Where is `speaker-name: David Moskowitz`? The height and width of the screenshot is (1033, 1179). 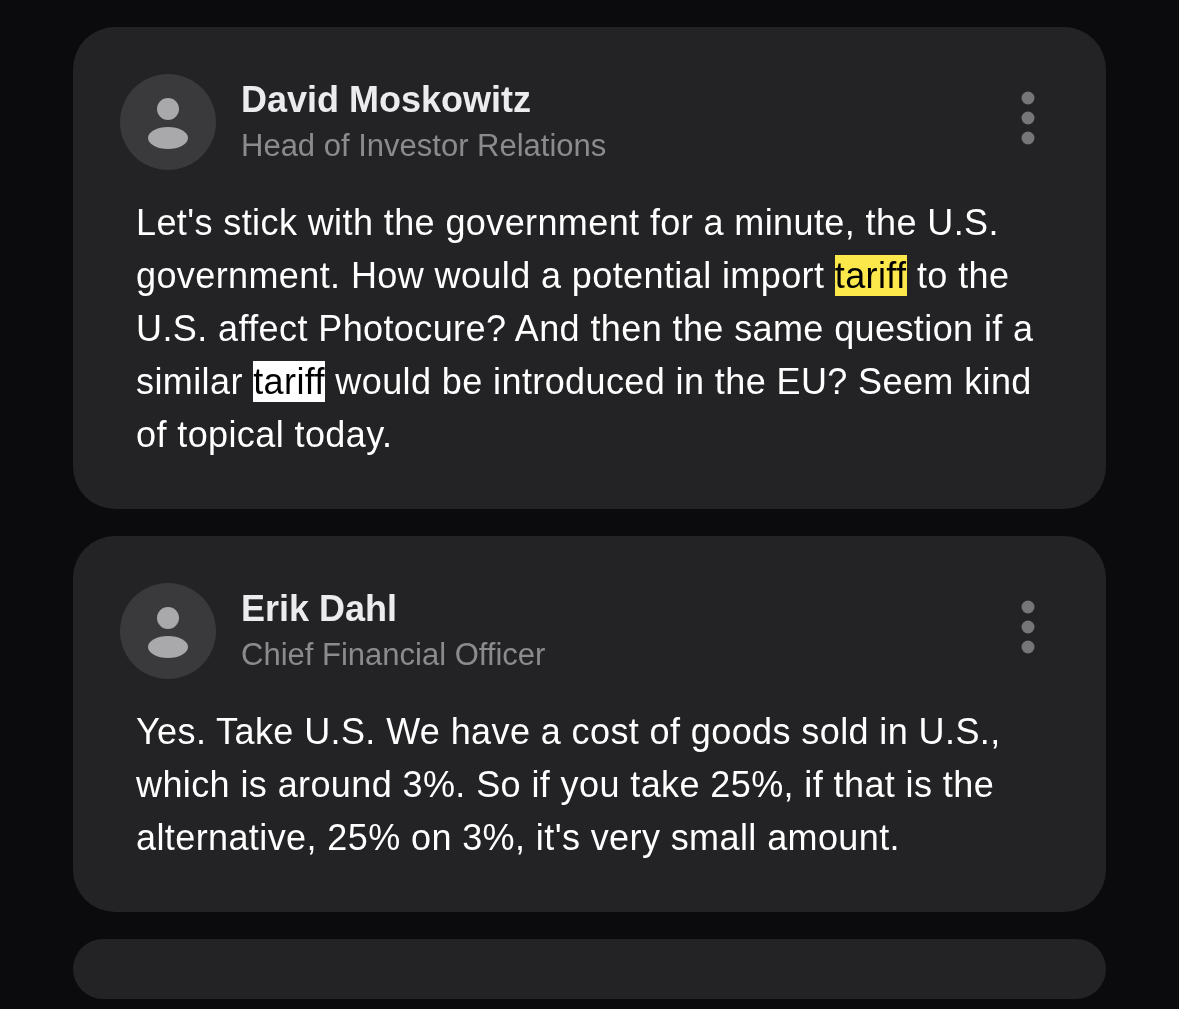
speaker-name: David Moskowitz is located at coordinates (387, 100).